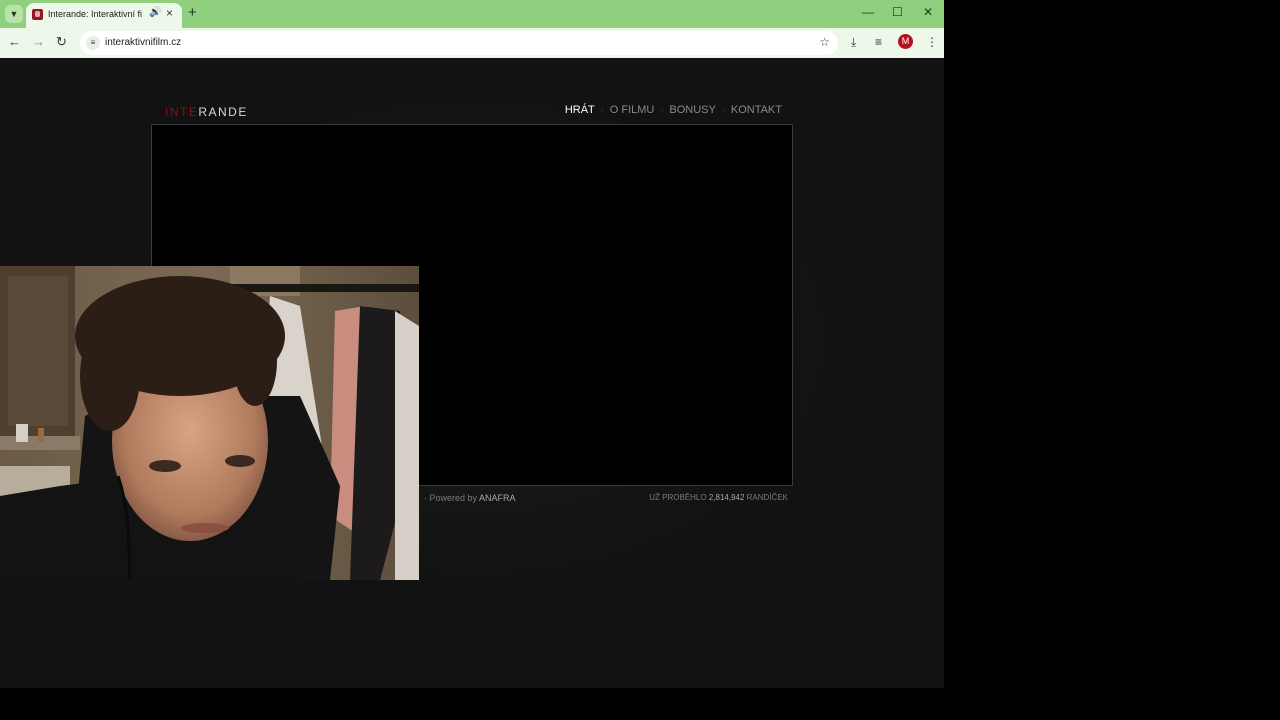 This screenshot has height=720, width=1280. Describe the element at coordinates (928, 12) in the screenshot. I see `close-window-icon: ✕` at that location.